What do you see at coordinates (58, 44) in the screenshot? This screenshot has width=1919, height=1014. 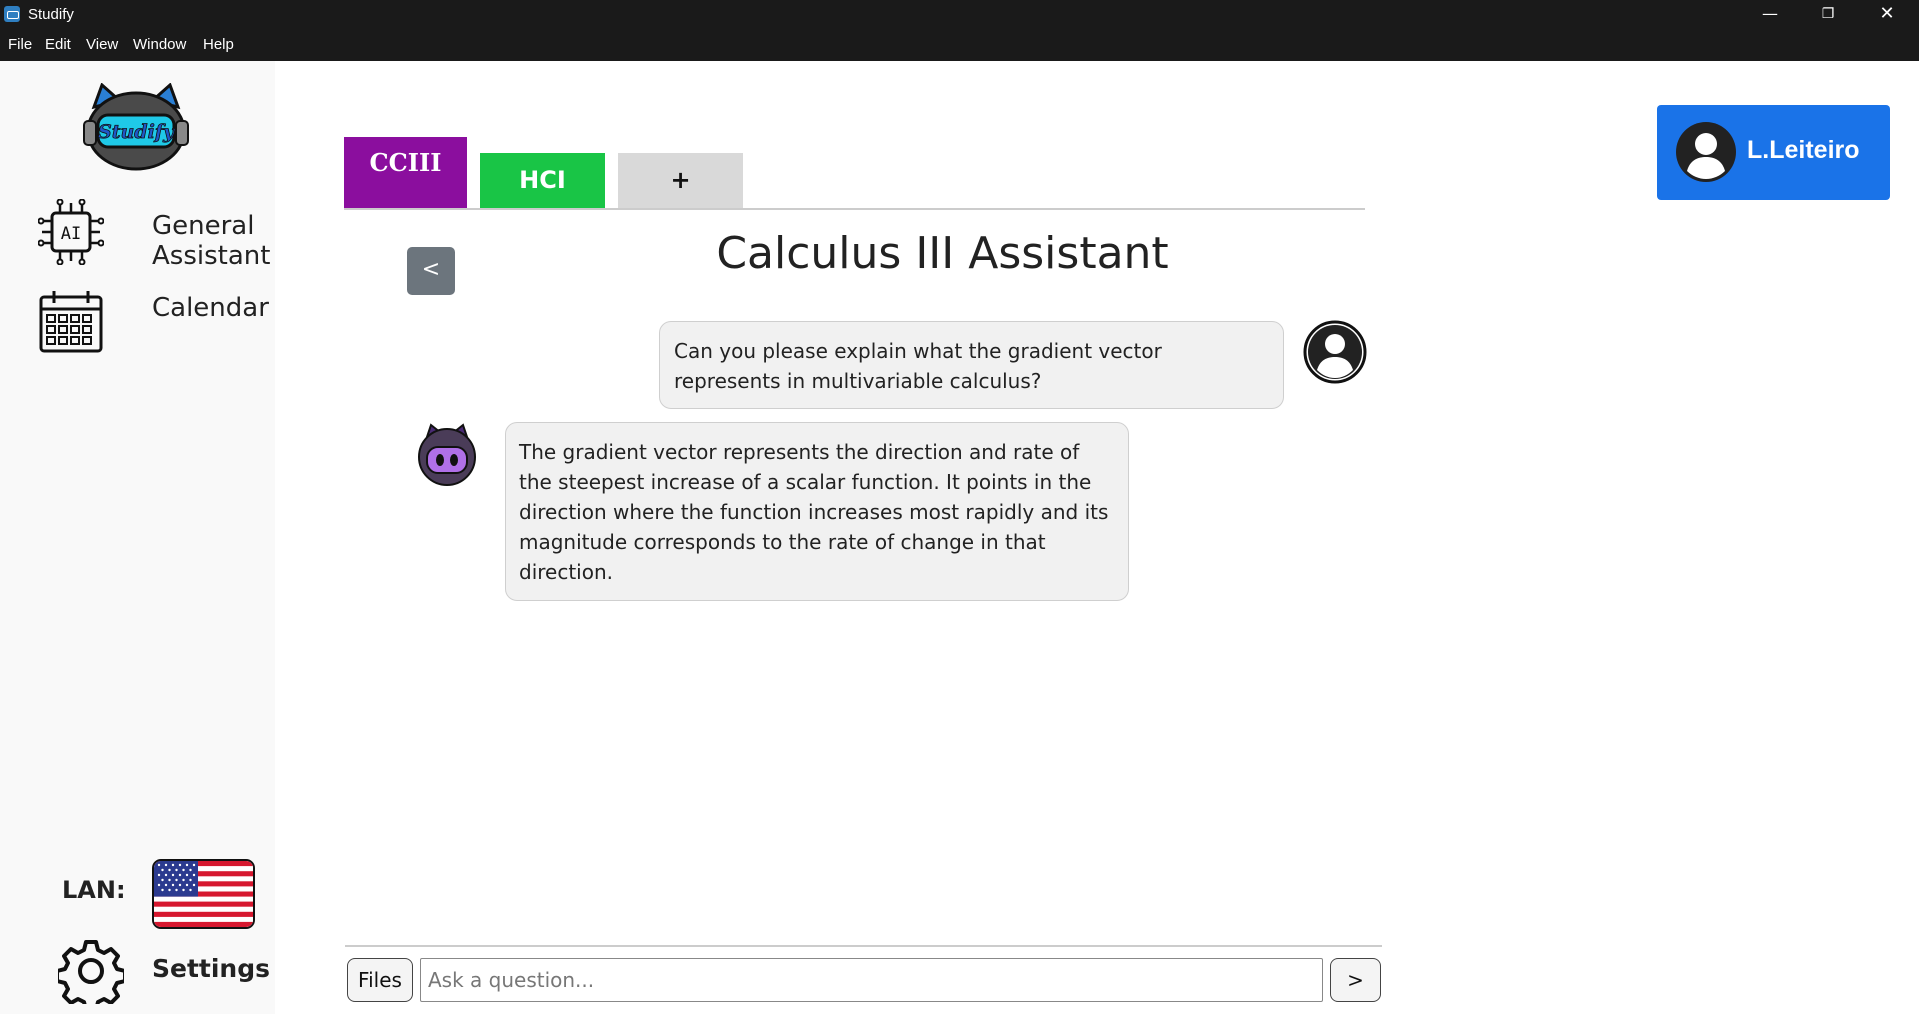 I see `menu-edit: Edit` at bounding box center [58, 44].